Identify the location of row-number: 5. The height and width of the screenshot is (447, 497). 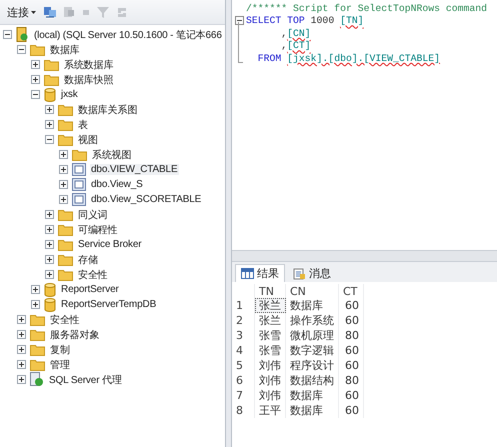
(243, 365).